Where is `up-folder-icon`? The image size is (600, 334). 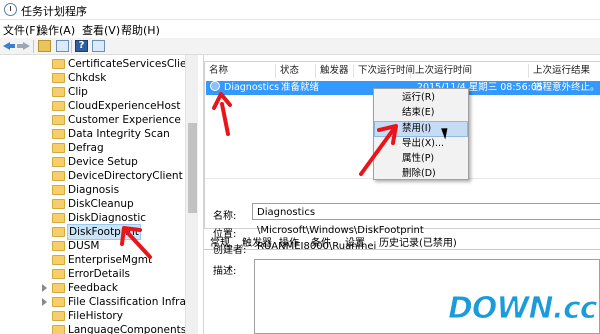
up-folder-icon is located at coordinates (44, 46).